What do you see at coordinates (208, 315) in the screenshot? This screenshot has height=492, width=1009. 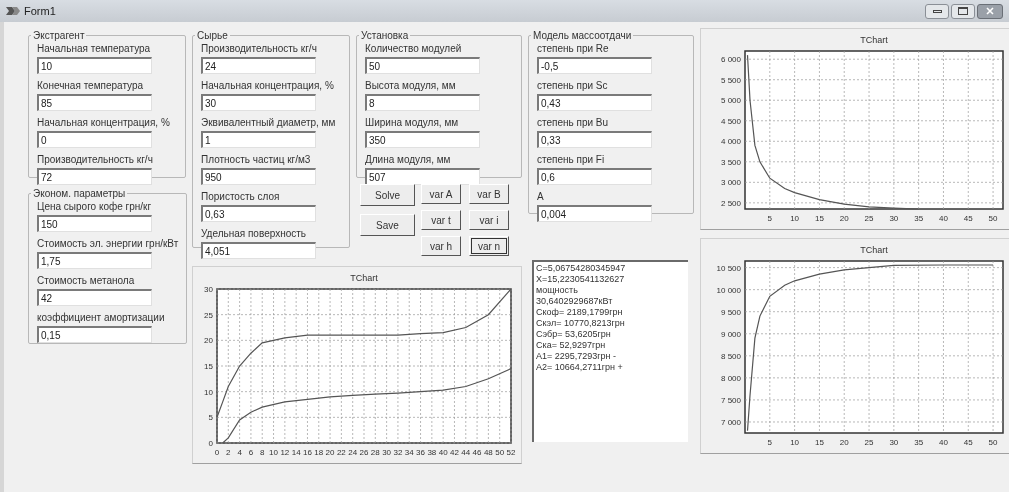 I see `y-tick-label: 25` at bounding box center [208, 315].